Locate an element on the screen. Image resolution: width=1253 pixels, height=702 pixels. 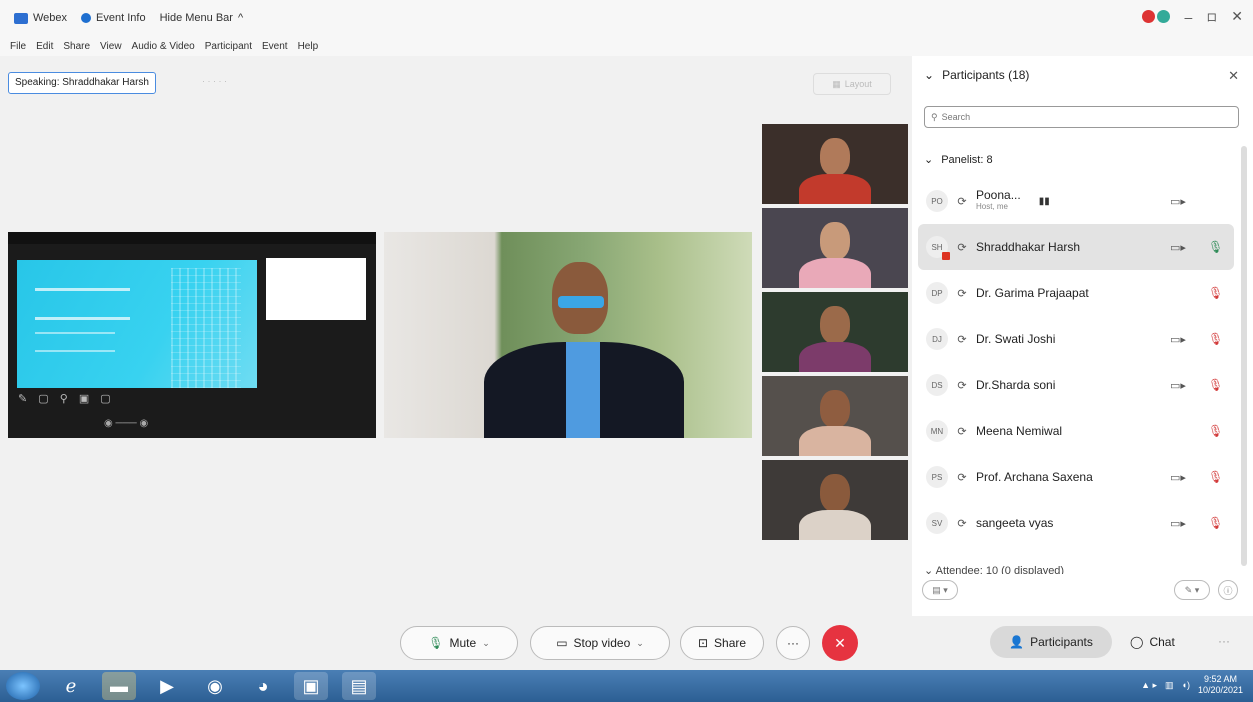
notes-app-icon: ▤ is located at coordinates (359, 686).